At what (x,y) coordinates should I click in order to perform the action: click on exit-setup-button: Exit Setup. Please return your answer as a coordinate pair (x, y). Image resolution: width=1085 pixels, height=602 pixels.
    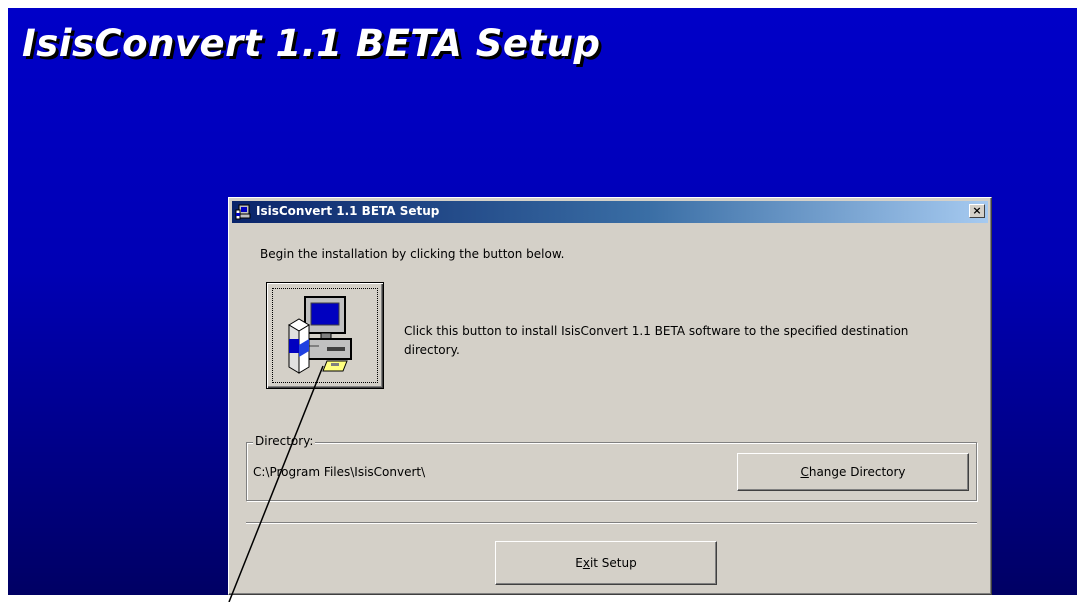
    Looking at the image, I should click on (606, 563).